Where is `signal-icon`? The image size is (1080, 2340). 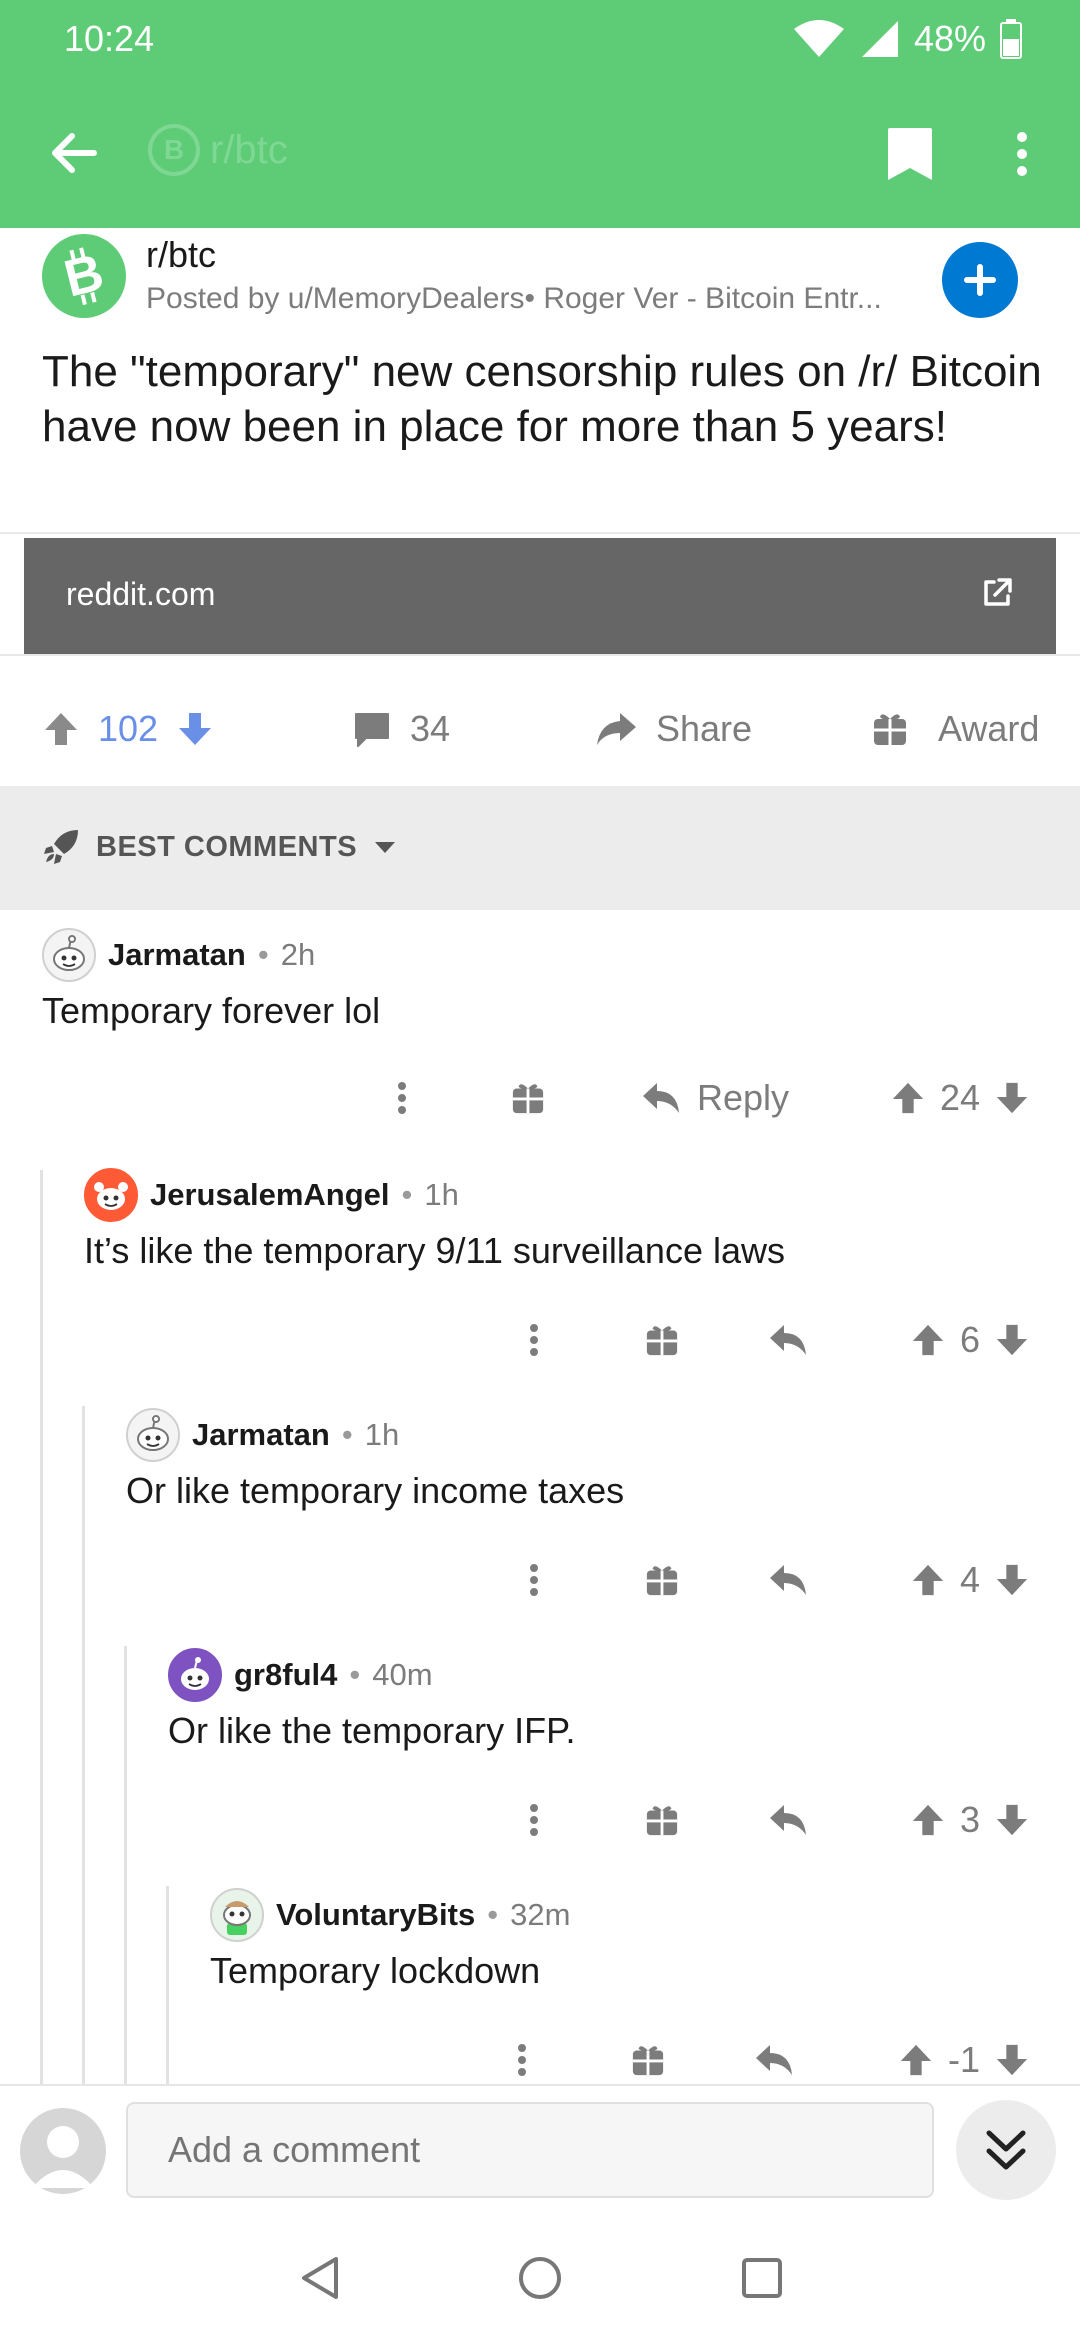 signal-icon is located at coordinates (879, 39).